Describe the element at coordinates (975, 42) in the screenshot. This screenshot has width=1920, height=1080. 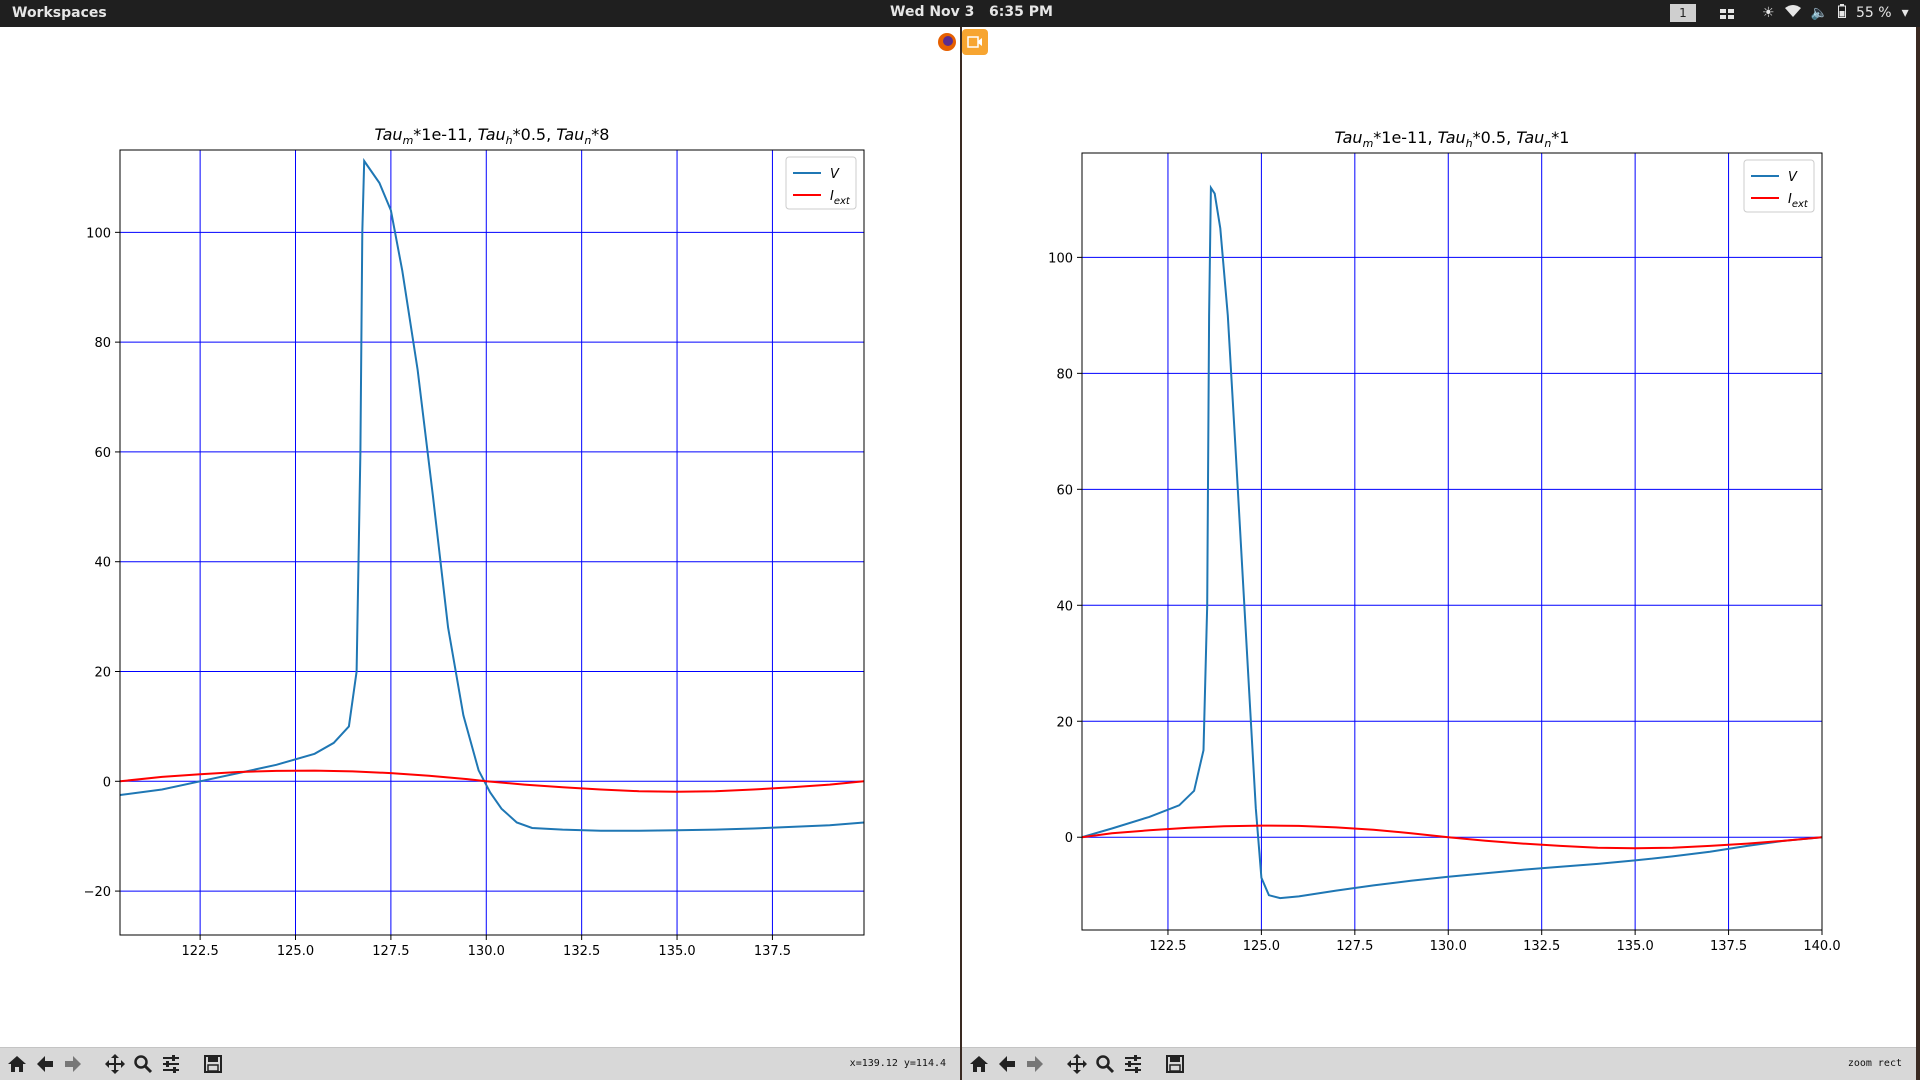
I see `screen-recorder-icon` at that location.